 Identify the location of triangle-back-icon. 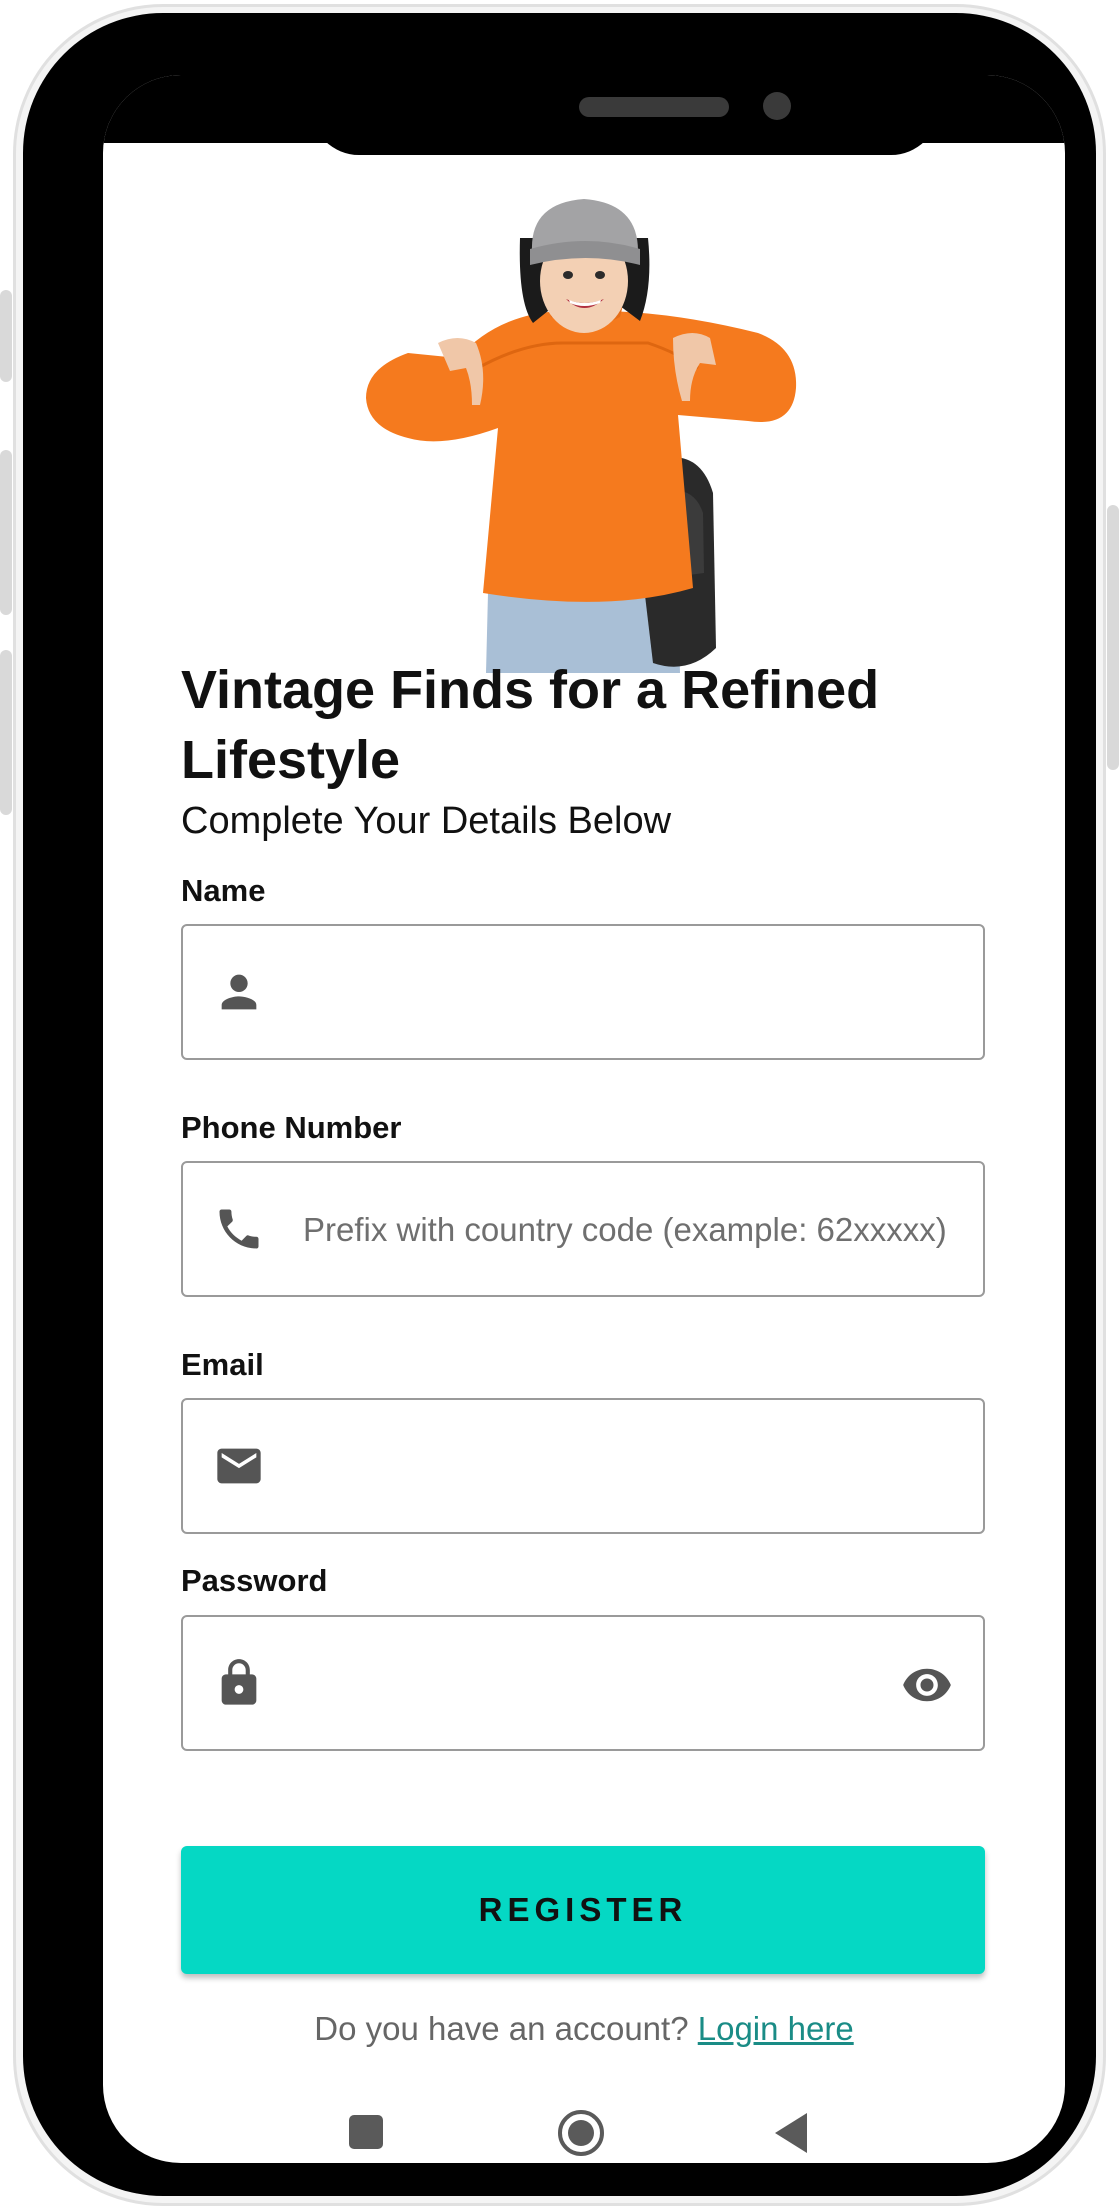
(791, 2133).